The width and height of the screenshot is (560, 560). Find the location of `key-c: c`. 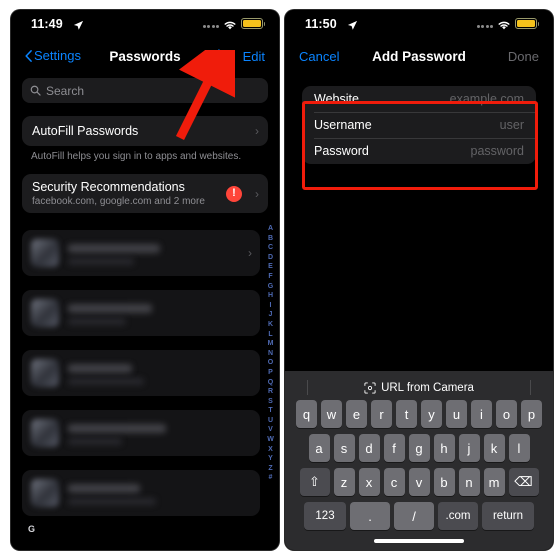

key-c: c is located at coordinates (394, 482).